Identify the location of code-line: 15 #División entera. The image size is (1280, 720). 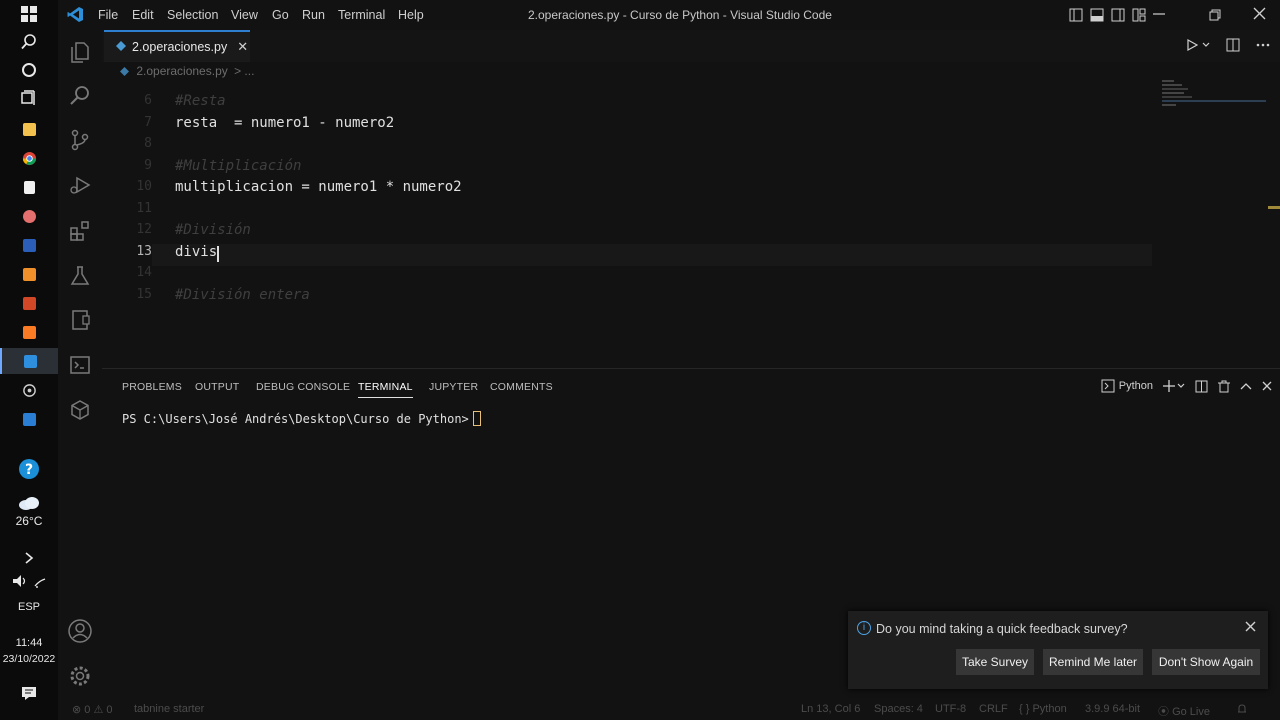
(652, 297).